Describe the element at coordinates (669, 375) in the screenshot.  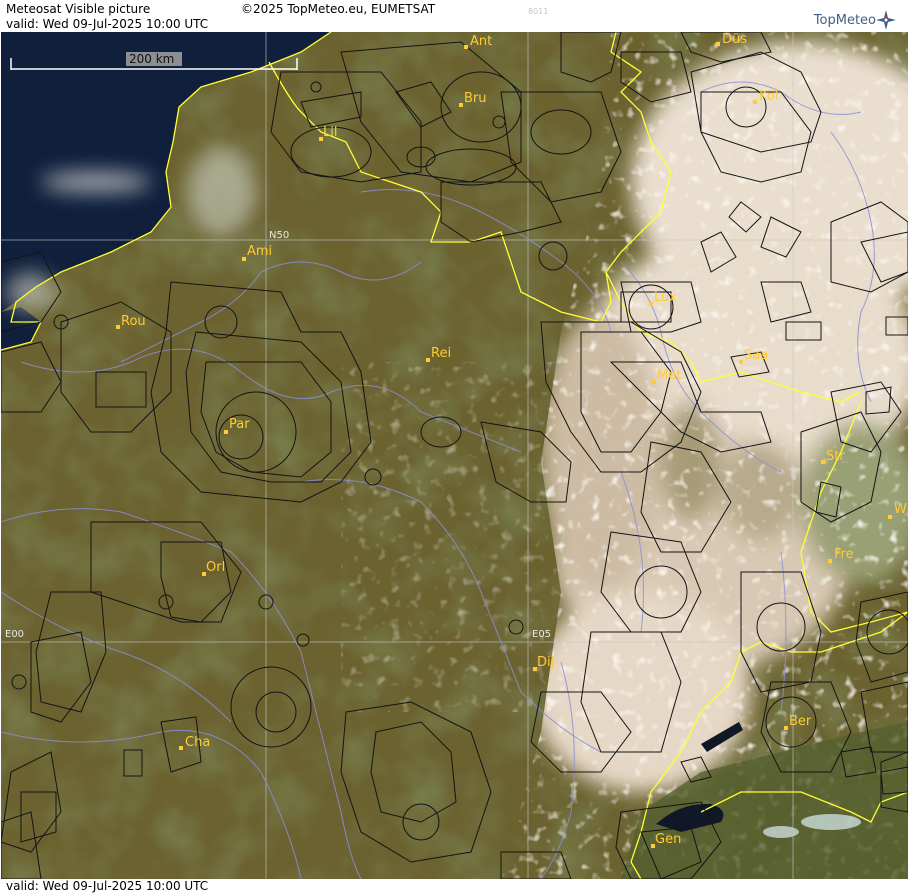
I see `city-label-met: Met` at that location.